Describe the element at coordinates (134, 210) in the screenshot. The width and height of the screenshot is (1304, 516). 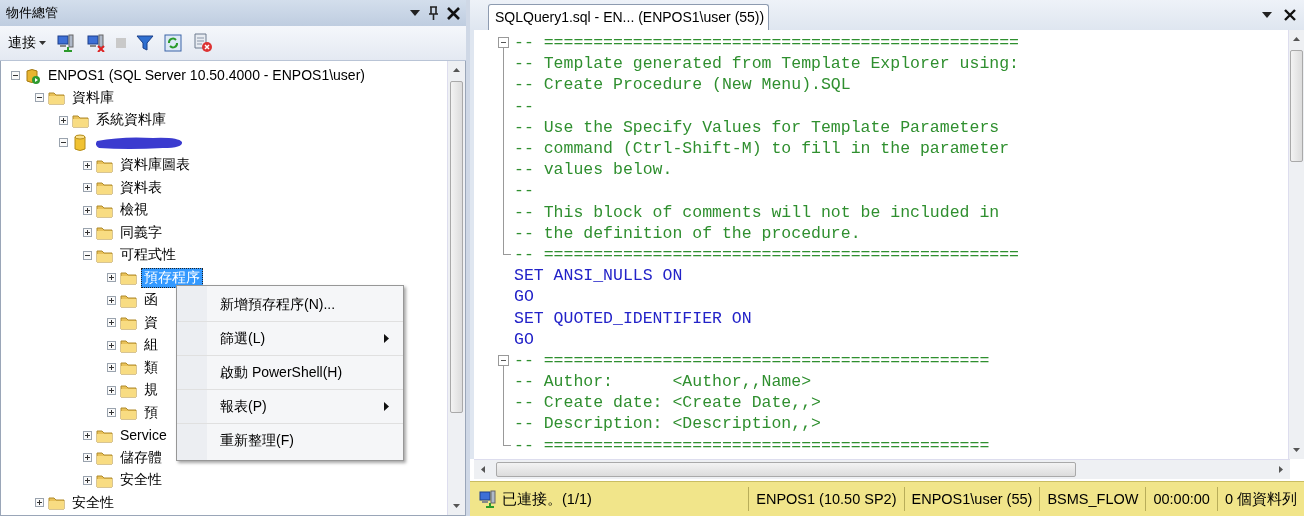
I see `tree-item: 檢視` at that location.